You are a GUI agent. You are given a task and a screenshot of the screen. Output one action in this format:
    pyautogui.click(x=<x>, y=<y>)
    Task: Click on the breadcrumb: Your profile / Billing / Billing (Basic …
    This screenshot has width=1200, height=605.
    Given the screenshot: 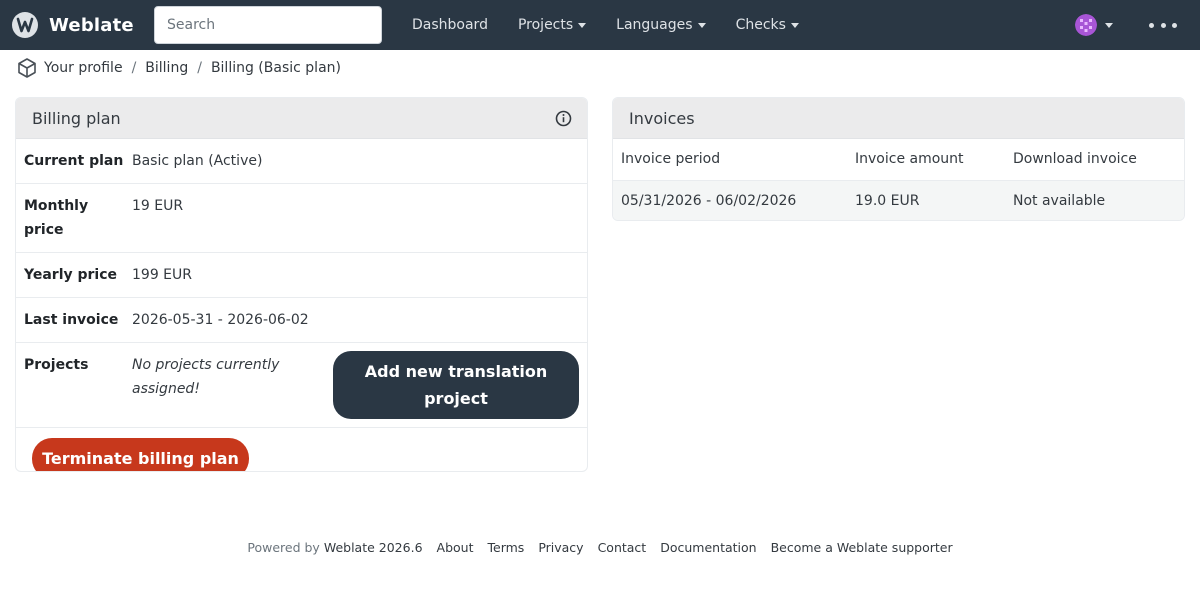 What is the action you would take?
    pyautogui.click(x=178, y=68)
    